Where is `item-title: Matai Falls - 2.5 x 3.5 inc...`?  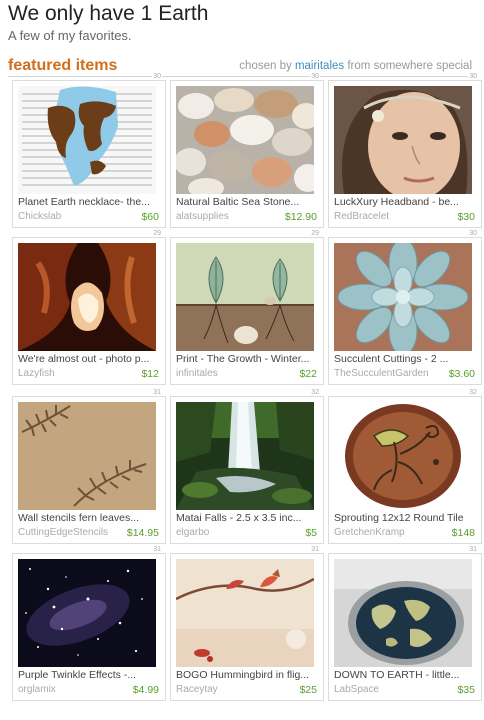 item-title: Matai Falls - 2.5 x 3.5 inc... is located at coordinates (246, 518).